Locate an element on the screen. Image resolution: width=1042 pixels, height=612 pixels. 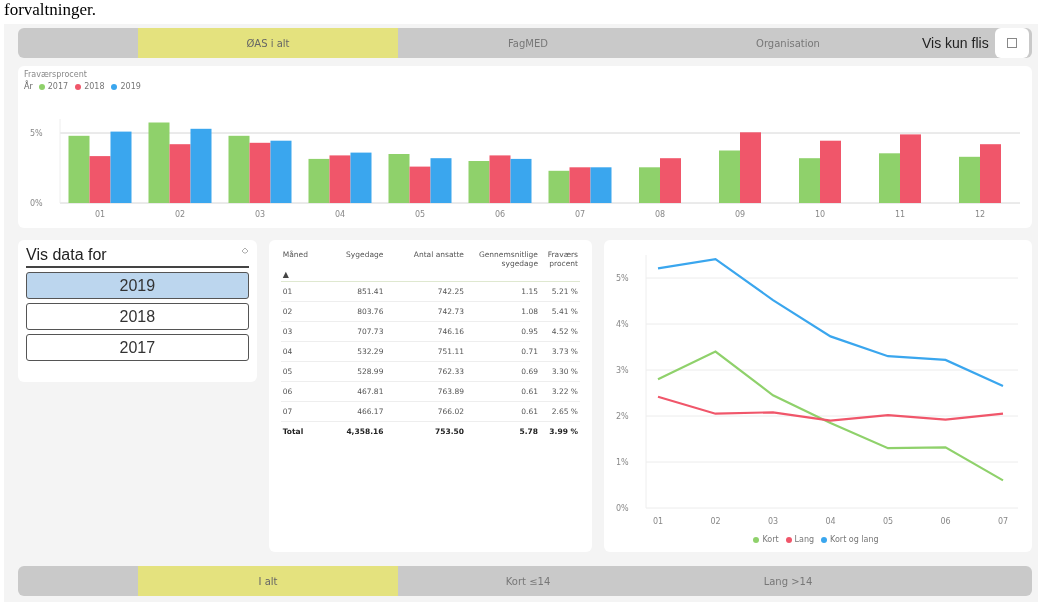
chart-title: Fraværsprocent is located at coordinates (56, 74).